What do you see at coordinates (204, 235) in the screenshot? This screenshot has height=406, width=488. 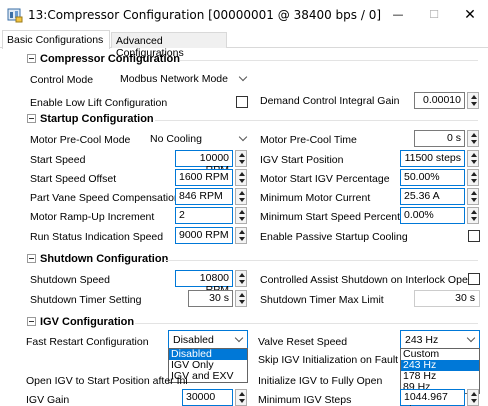 I see `run-status-input: 9000 RPM` at bounding box center [204, 235].